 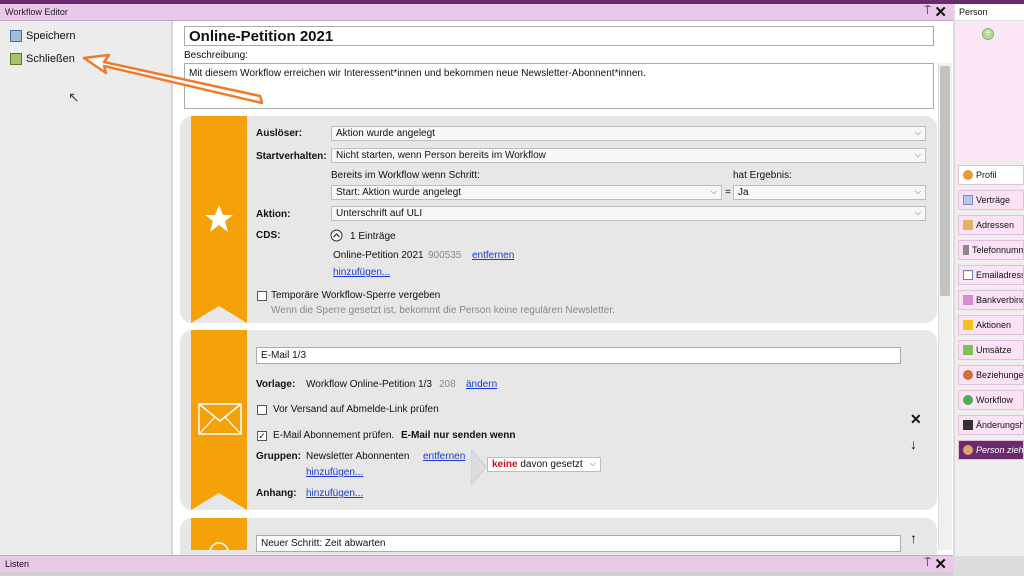 I want to click on tab-aenderungshistorie: Änderungshistorie, so click(x=991, y=425).